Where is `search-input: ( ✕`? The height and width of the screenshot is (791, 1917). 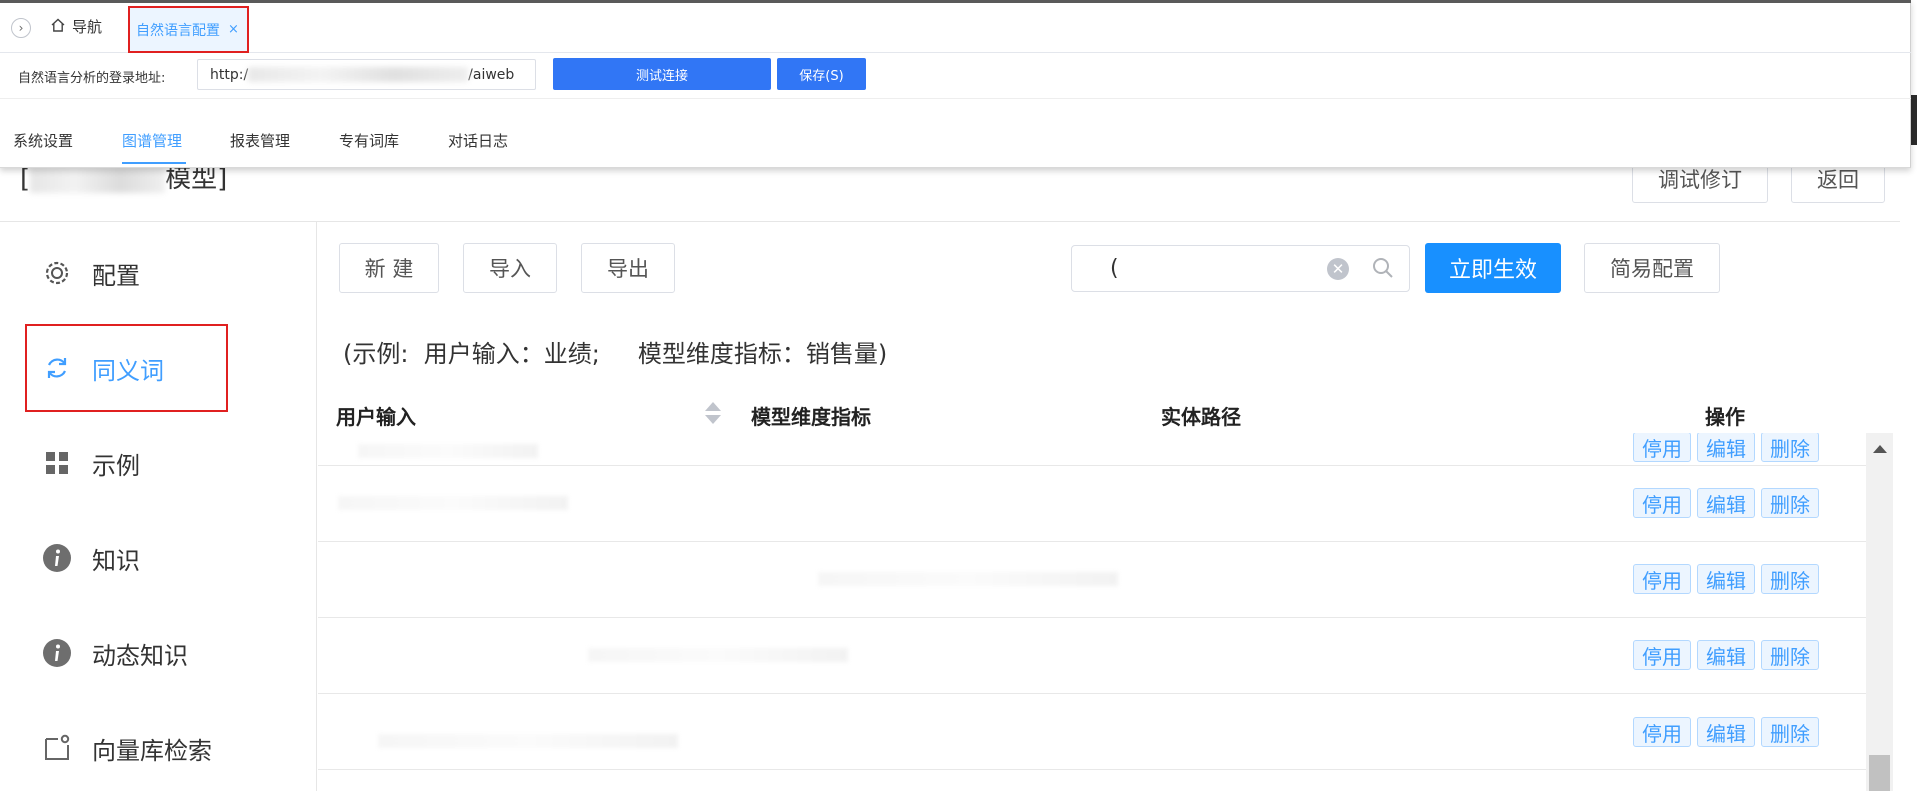 search-input: ( ✕ is located at coordinates (1240, 268).